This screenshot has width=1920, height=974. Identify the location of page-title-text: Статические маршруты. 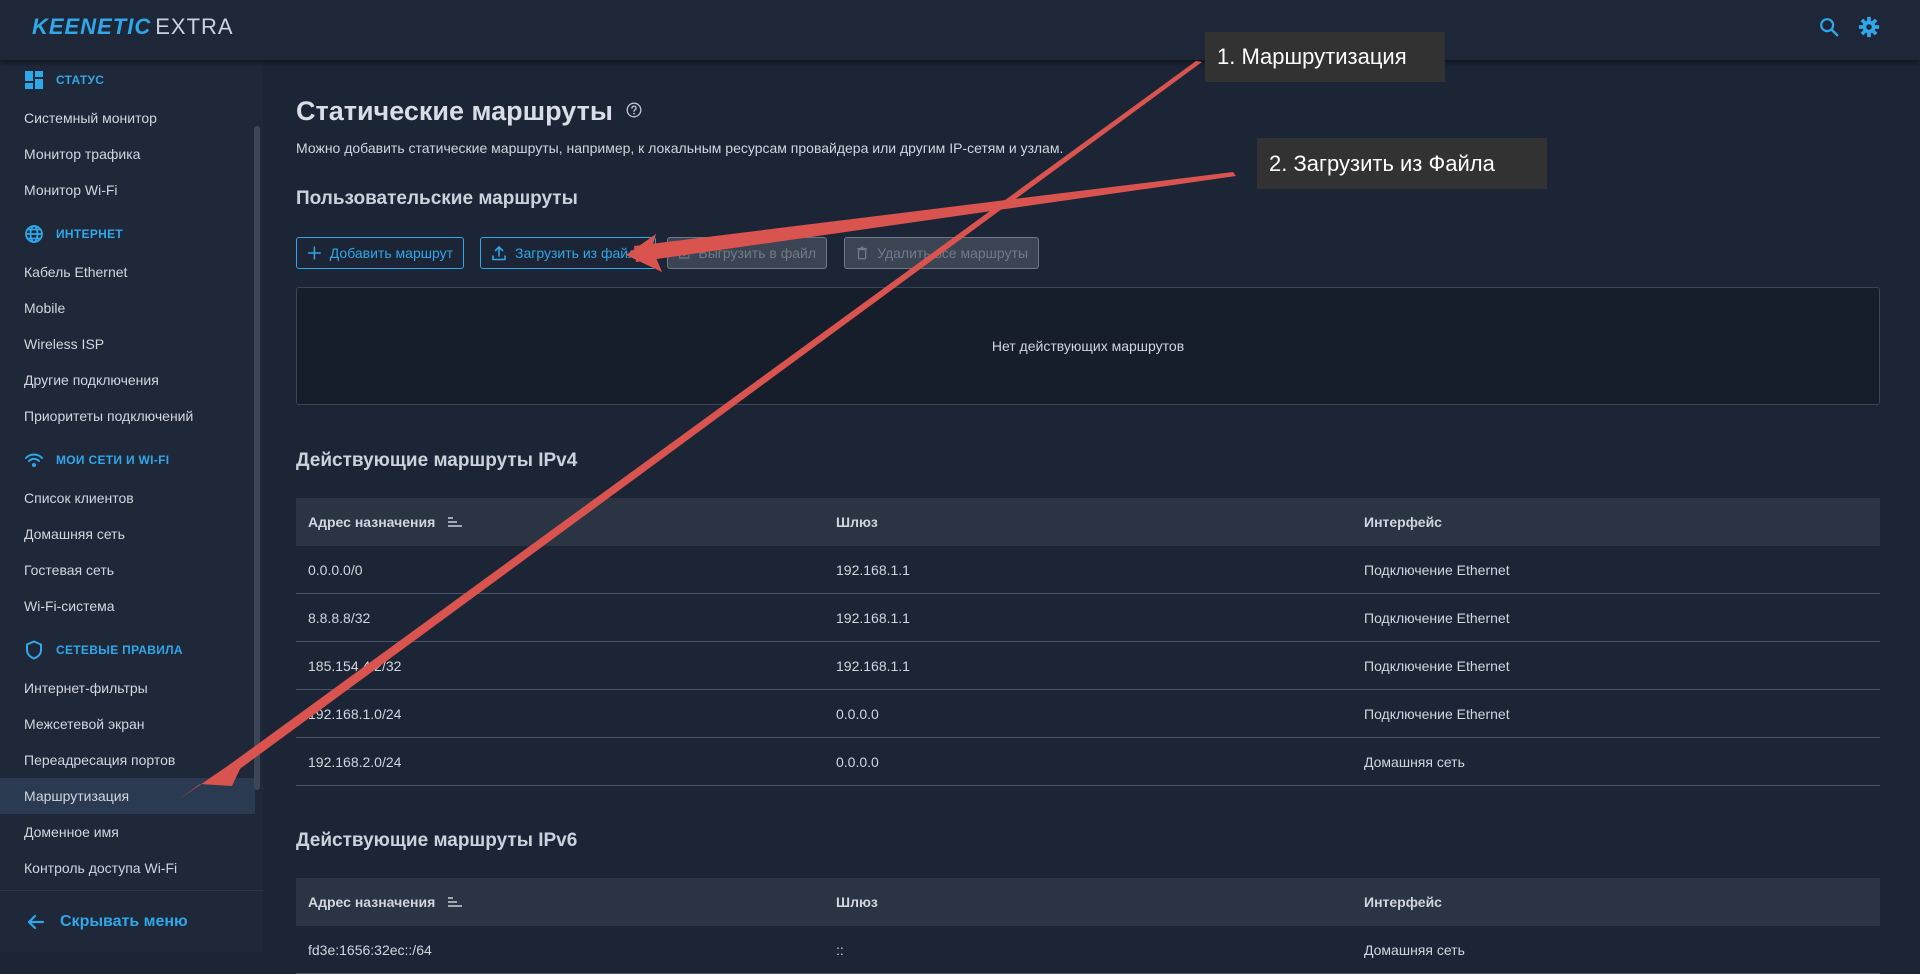
(454, 111).